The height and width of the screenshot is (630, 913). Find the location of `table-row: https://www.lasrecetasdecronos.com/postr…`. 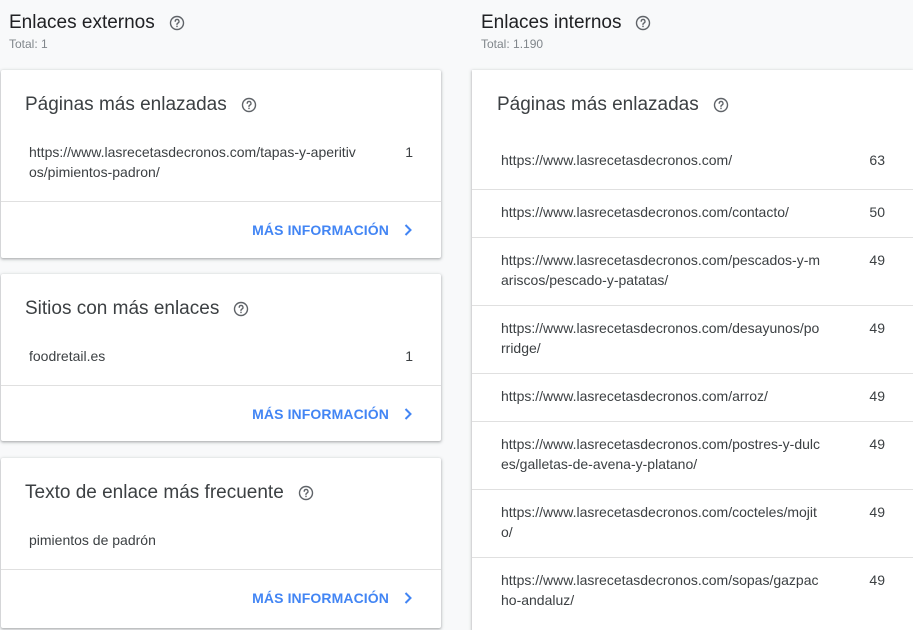

table-row: https://www.lasrecetasdecronos.com/postr… is located at coordinates (692, 456).